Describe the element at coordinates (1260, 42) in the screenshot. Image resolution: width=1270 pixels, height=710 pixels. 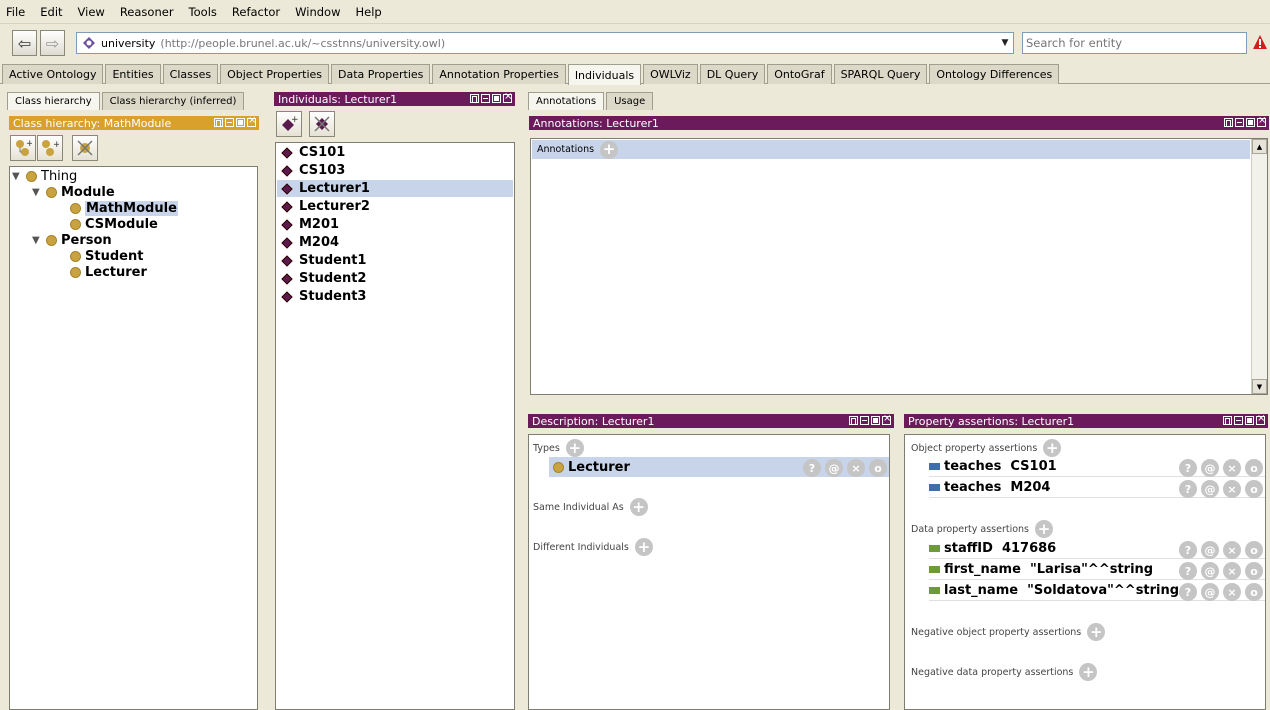
I see `warning-icon` at that location.